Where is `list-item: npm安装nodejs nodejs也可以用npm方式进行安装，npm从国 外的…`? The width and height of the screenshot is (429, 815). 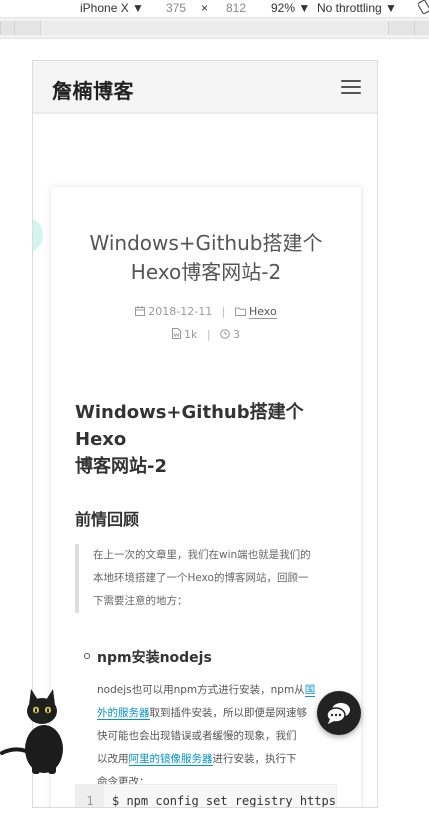
list-item: npm安装nodejs nodejs也可以用npm方式进行安装，npm从国 外的… is located at coordinates (212, 720).